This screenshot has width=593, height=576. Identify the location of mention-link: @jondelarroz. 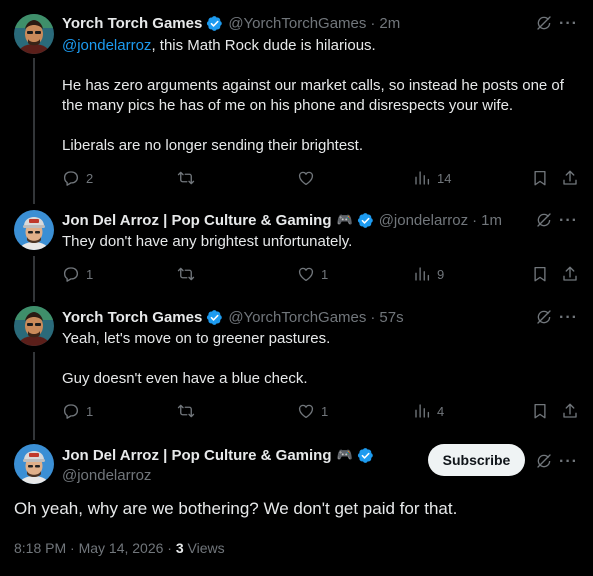
(106, 45).